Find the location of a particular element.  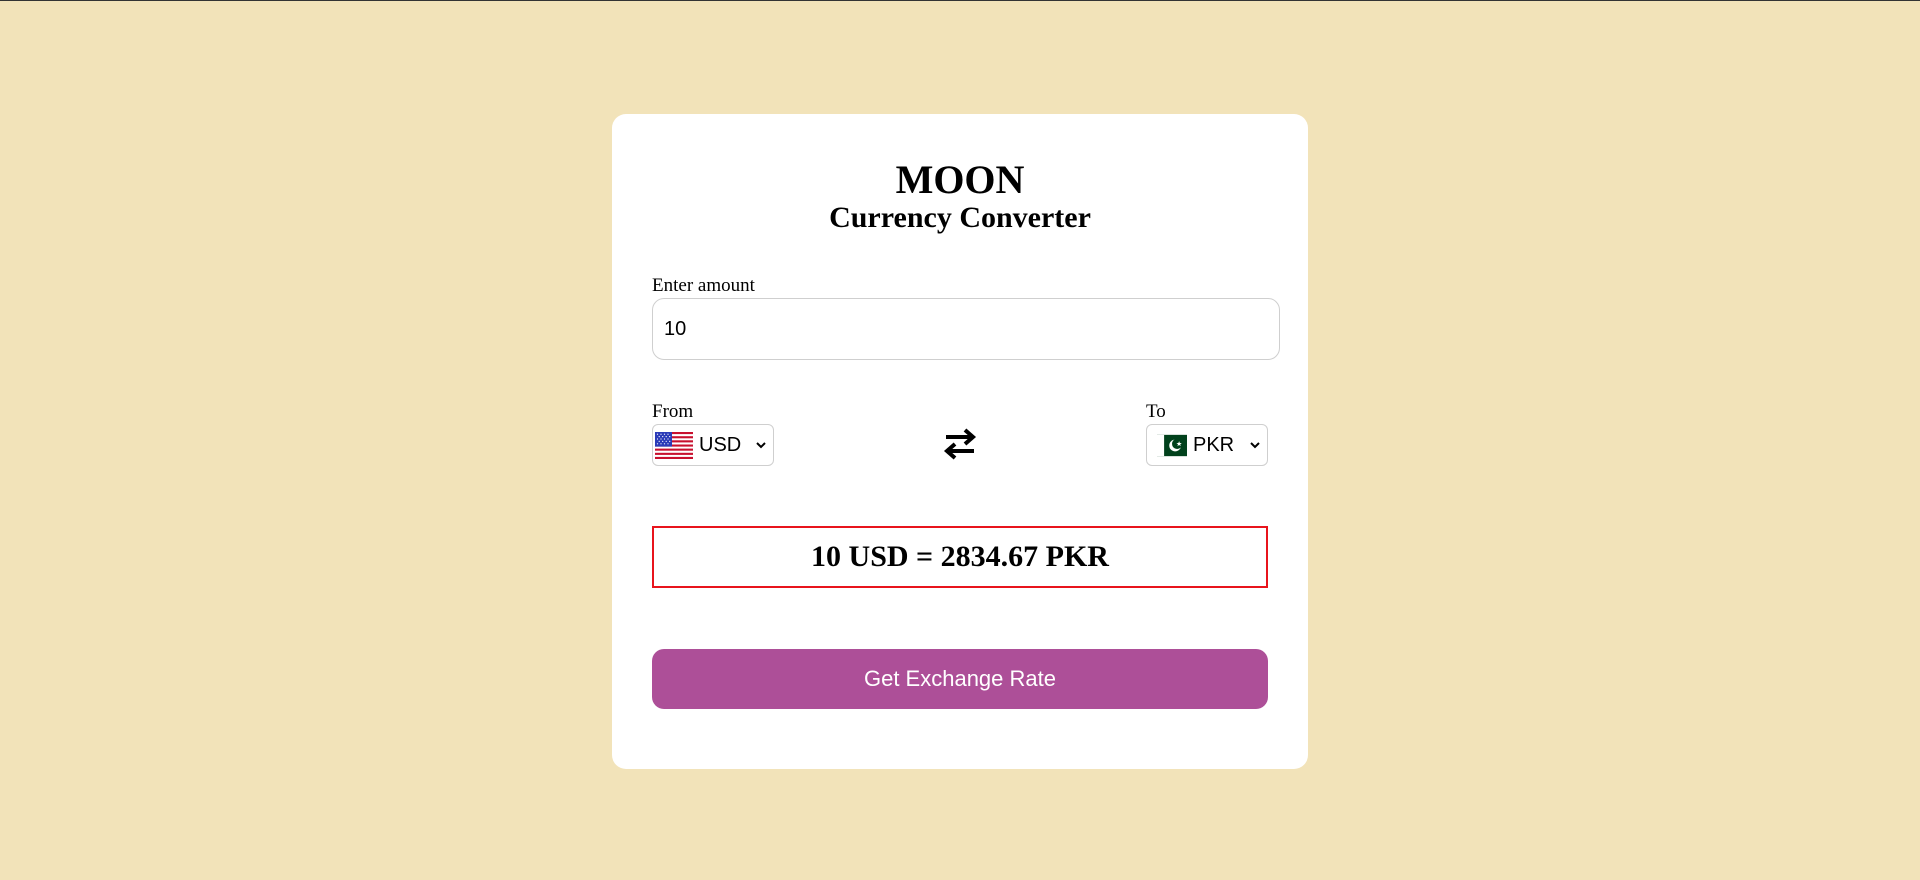

page-subtitle: Currency Converter is located at coordinates (960, 217).